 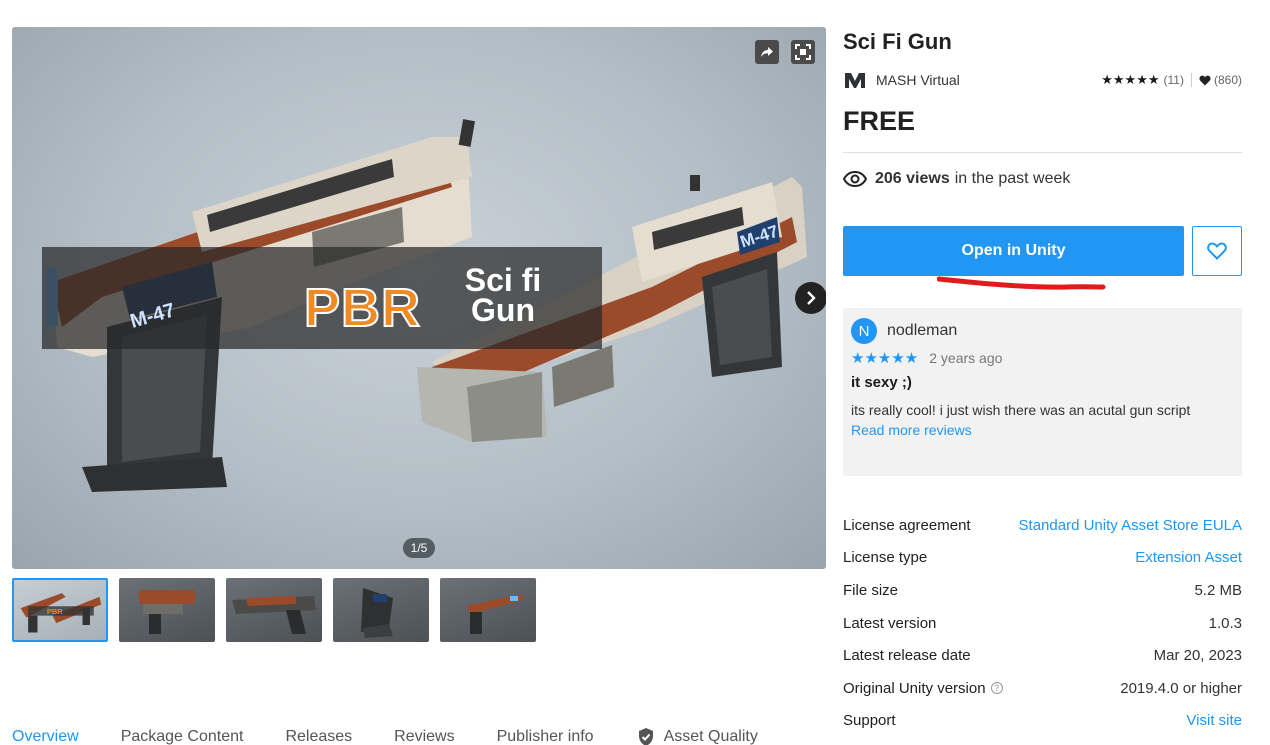 I want to click on red-annotation-underline, so click(x=1021, y=283).